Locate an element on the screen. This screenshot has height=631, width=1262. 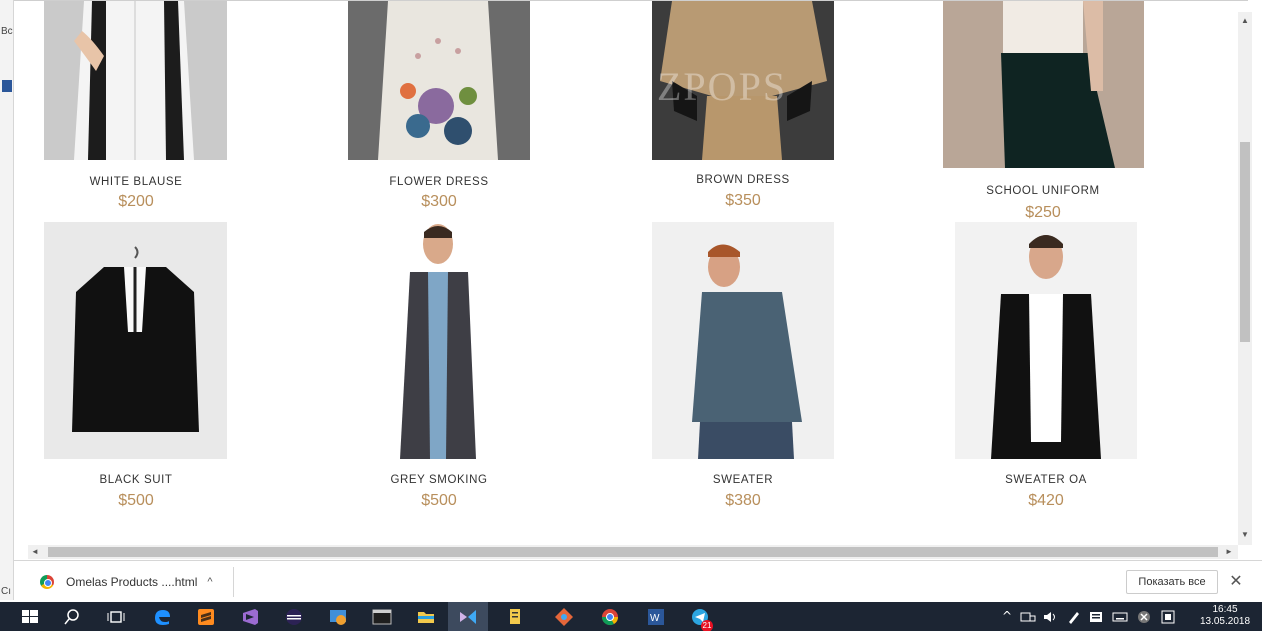
product-price: $380 is located at coordinates (743, 500).